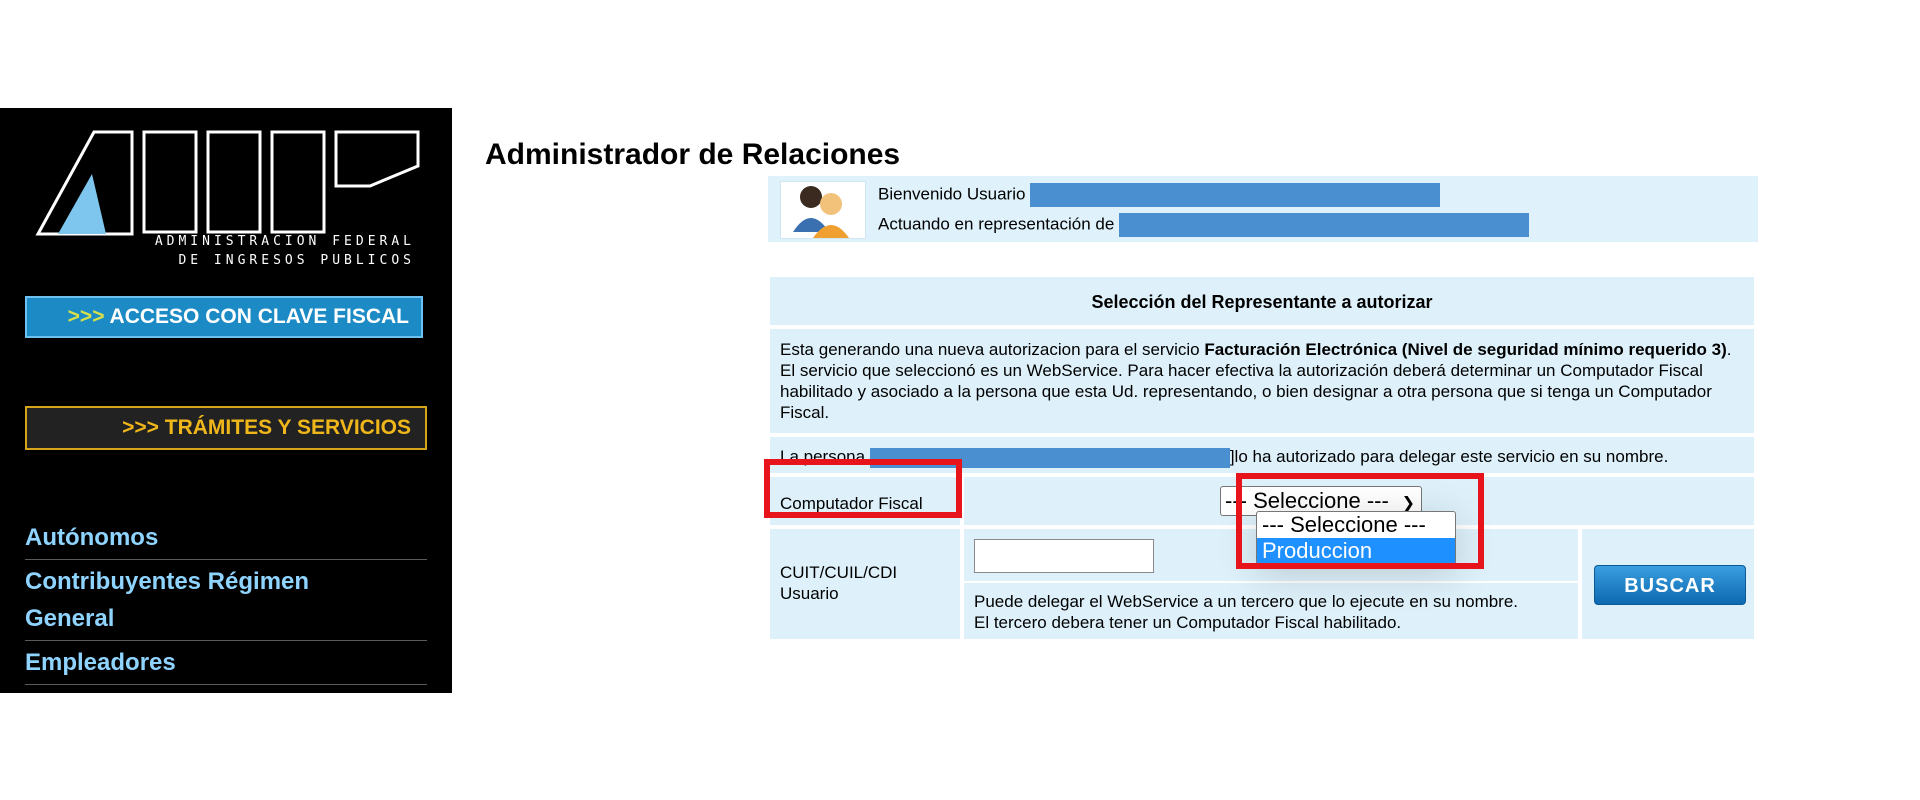  I want to click on welcome-rep-label: Actuando en representación de, so click(996, 224).